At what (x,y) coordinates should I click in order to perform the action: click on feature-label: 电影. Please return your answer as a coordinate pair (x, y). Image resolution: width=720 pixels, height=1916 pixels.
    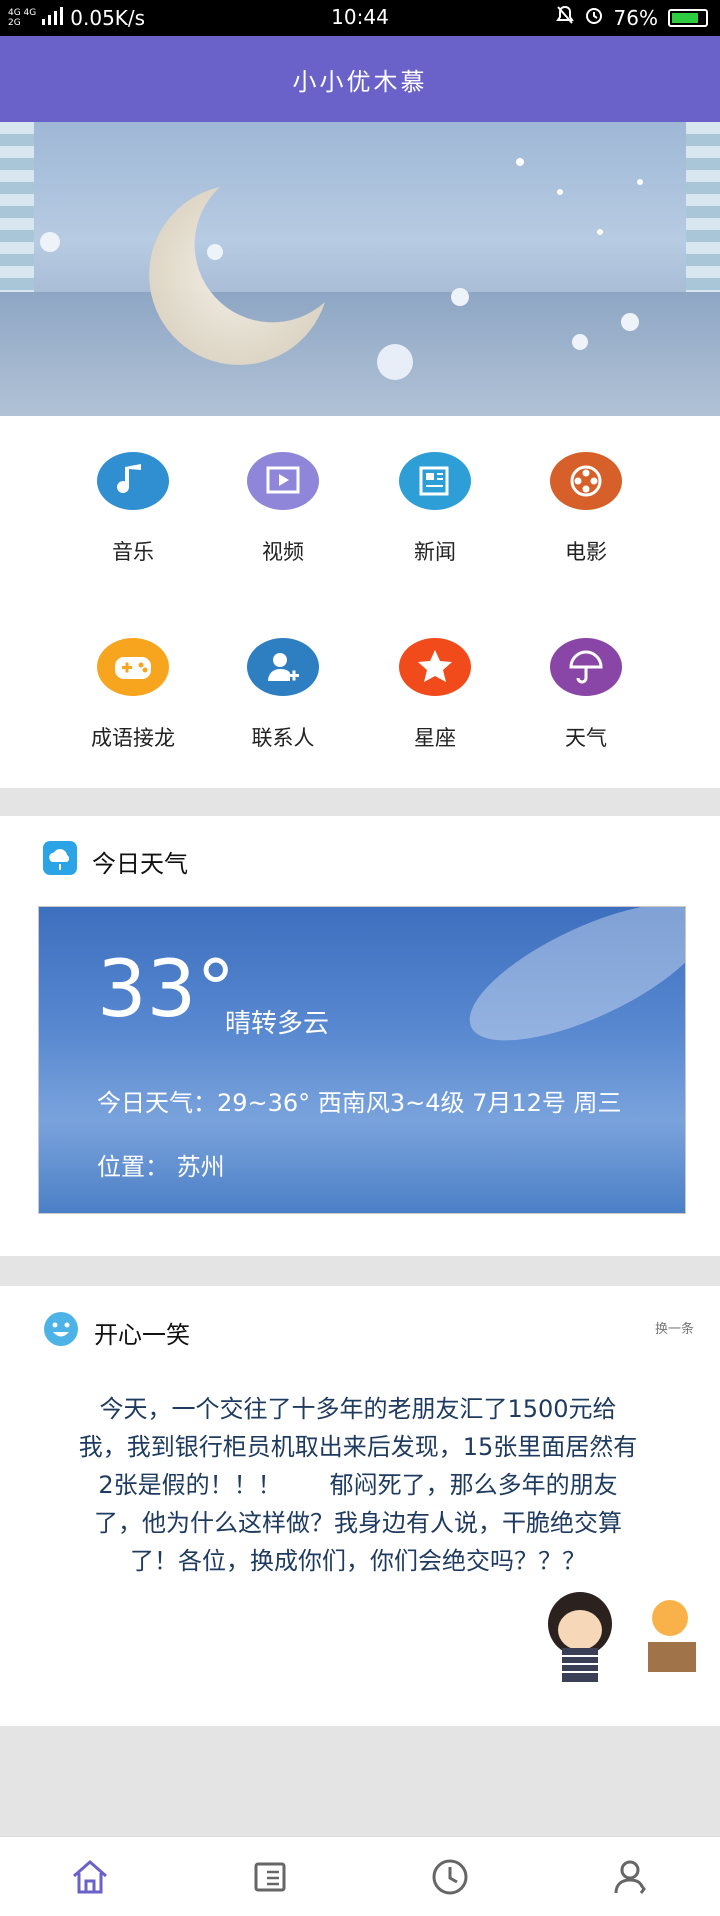
    Looking at the image, I should click on (586, 552).